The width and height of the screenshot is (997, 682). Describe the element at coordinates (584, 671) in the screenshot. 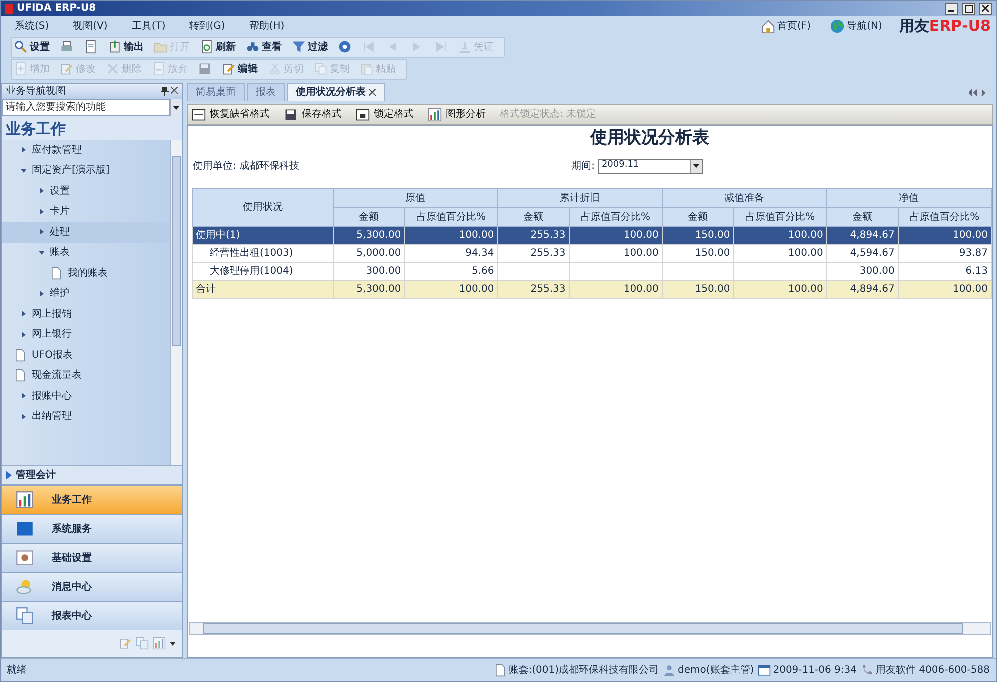

I see `status-text: 账套:(001)成都环保科技有限公司` at that location.